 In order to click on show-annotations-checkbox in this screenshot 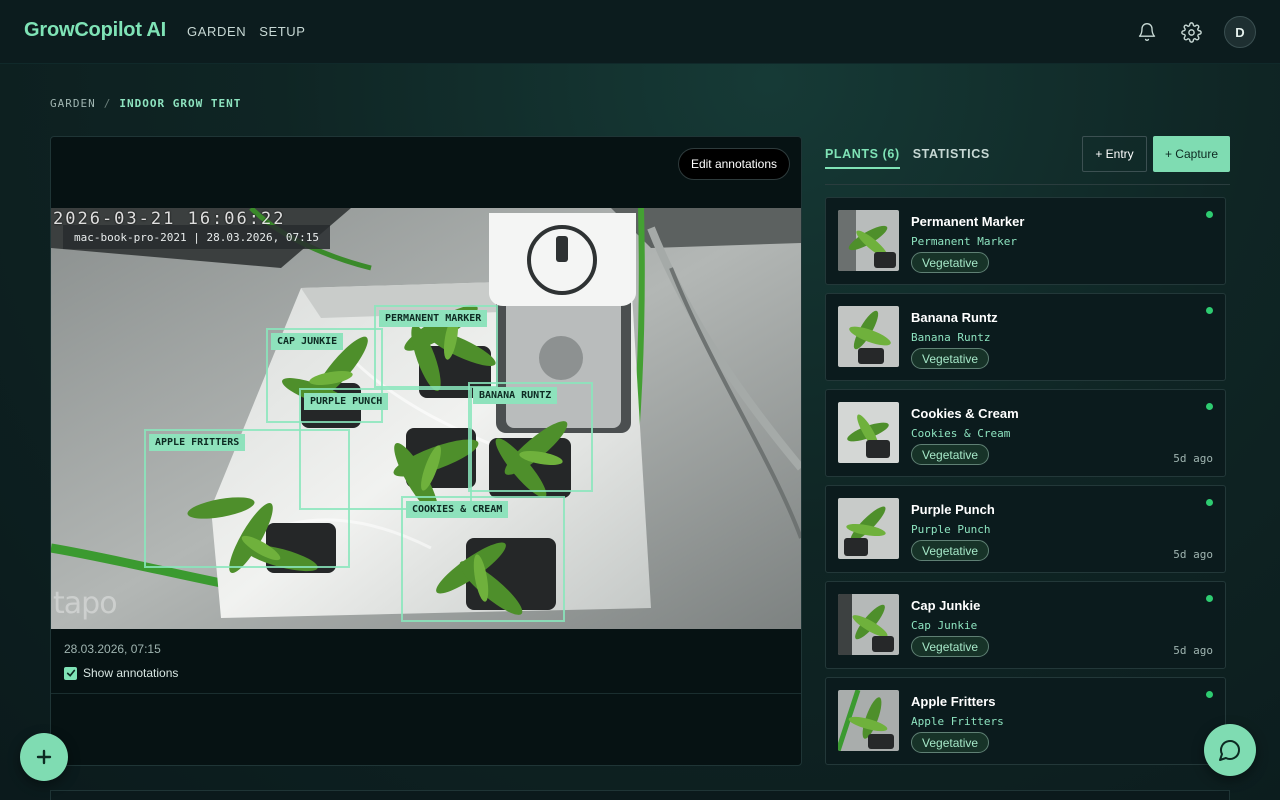, I will do `click(70, 673)`.